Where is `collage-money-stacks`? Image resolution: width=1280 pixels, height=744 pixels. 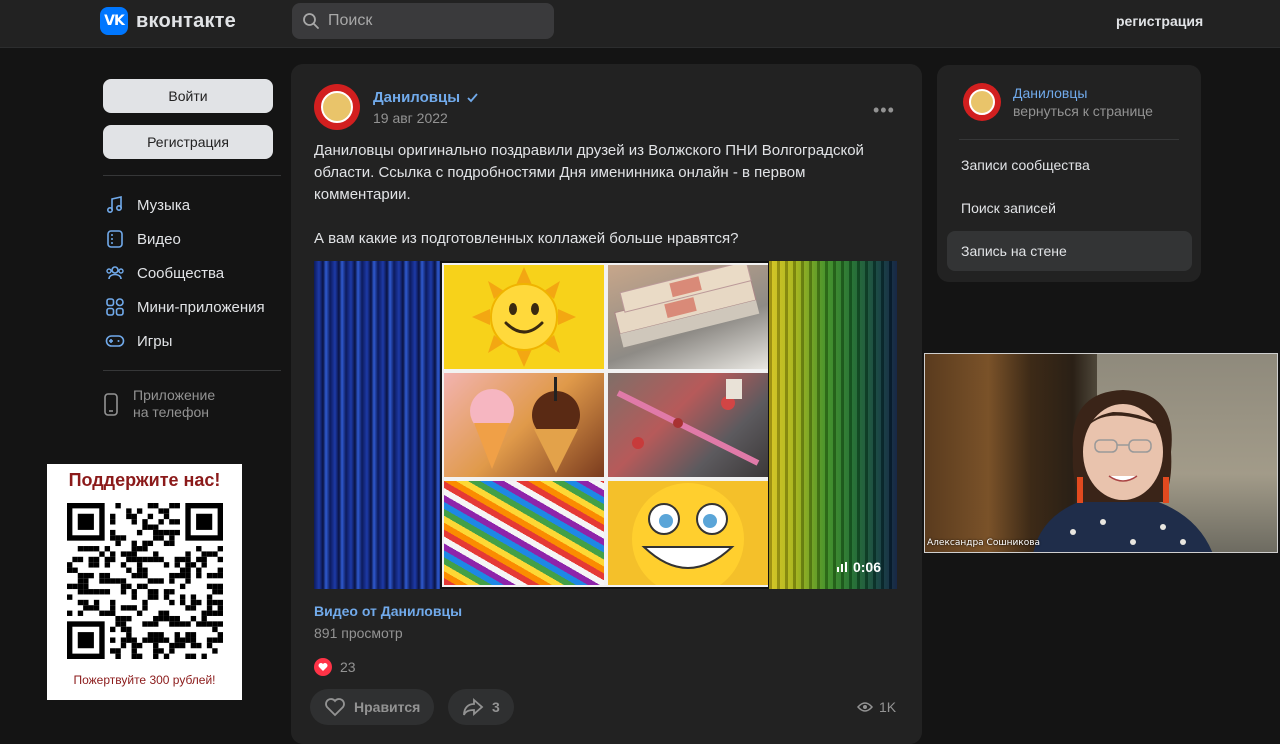
collage-money-stacks is located at coordinates (688, 317).